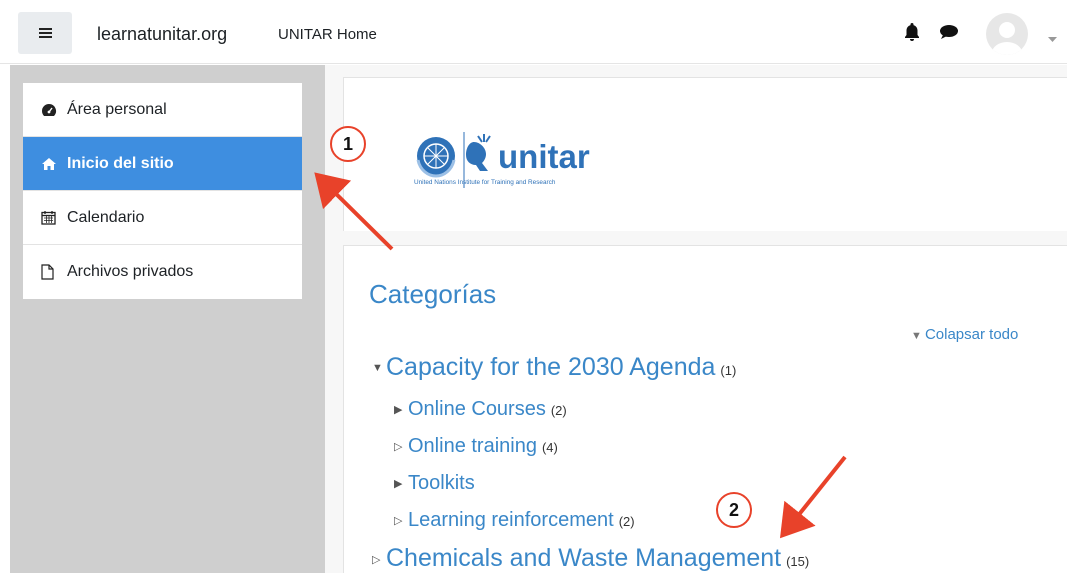 This screenshot has width=1067, height=573. Describe the element at coordinates (54, 272) in the screenshot. I see `file-icon` at that location.